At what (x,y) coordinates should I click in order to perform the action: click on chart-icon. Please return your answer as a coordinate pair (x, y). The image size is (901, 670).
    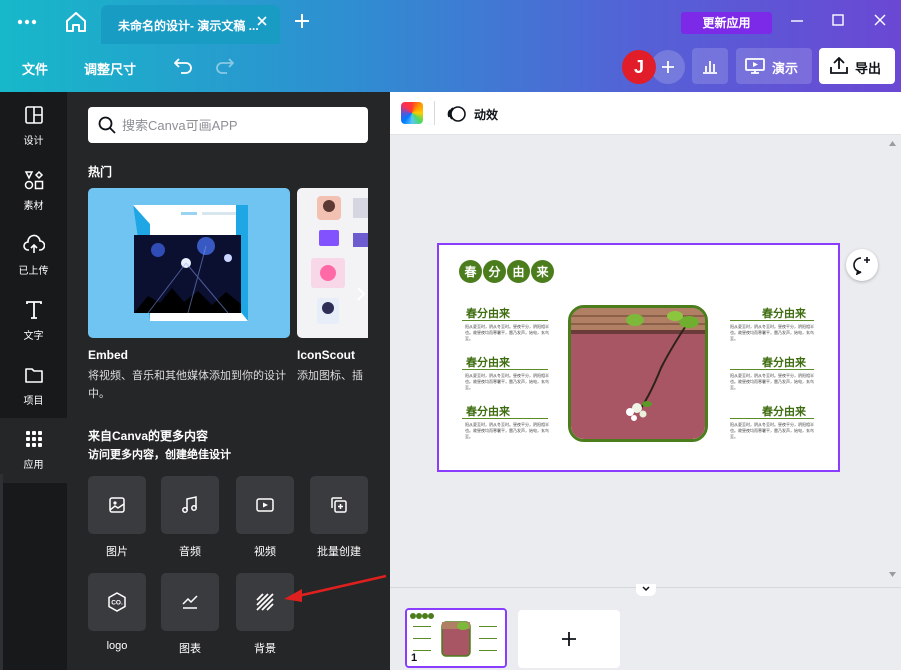
    Looking at the image, I should click on (190, 602).